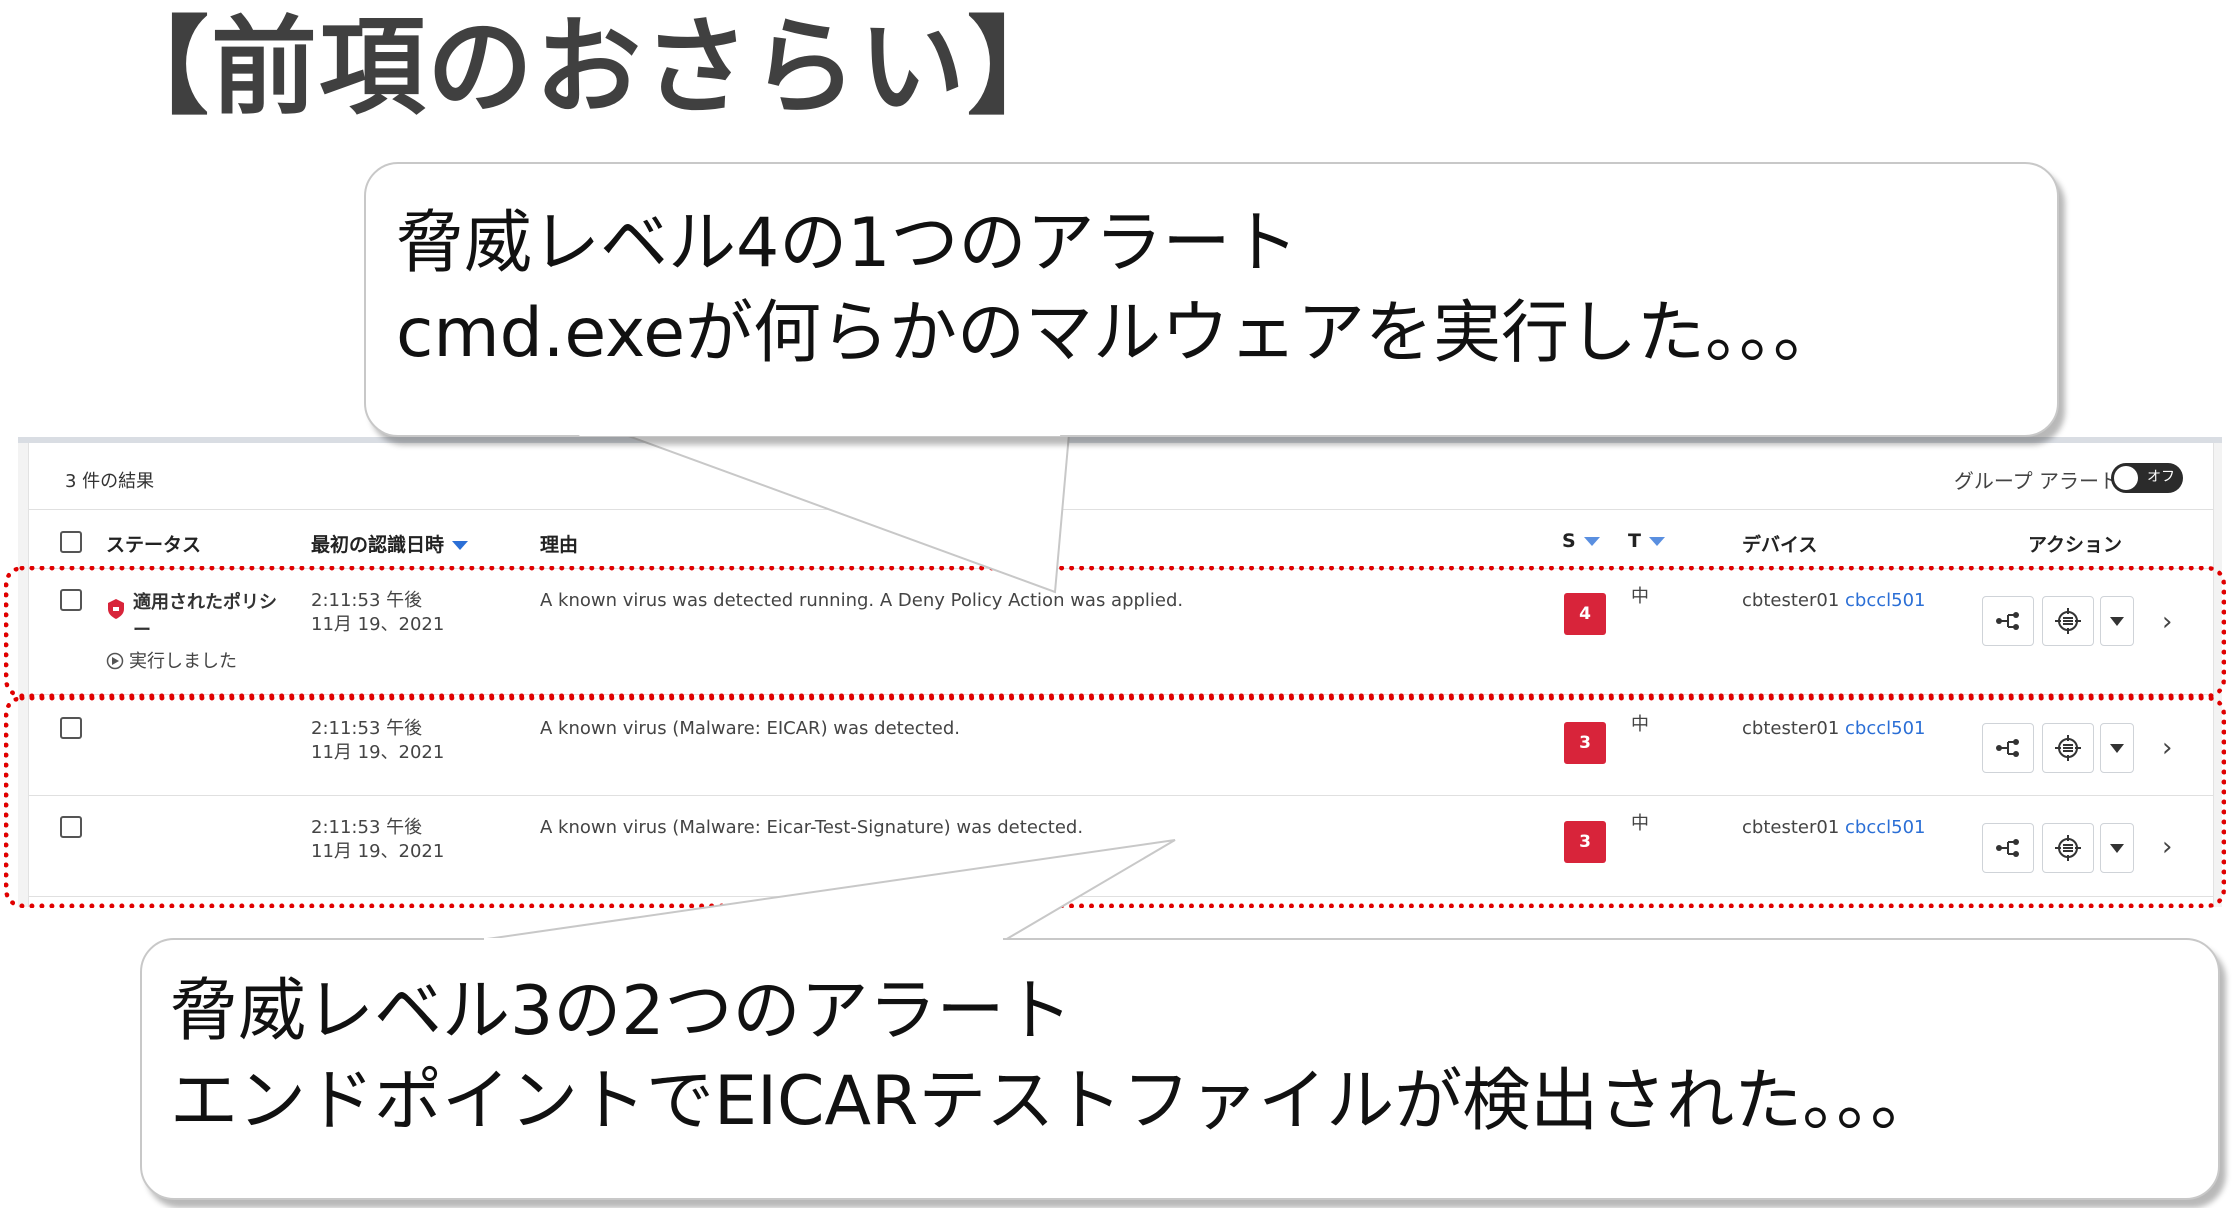  I want to click on callout-tail-joins, so click(777, 670).